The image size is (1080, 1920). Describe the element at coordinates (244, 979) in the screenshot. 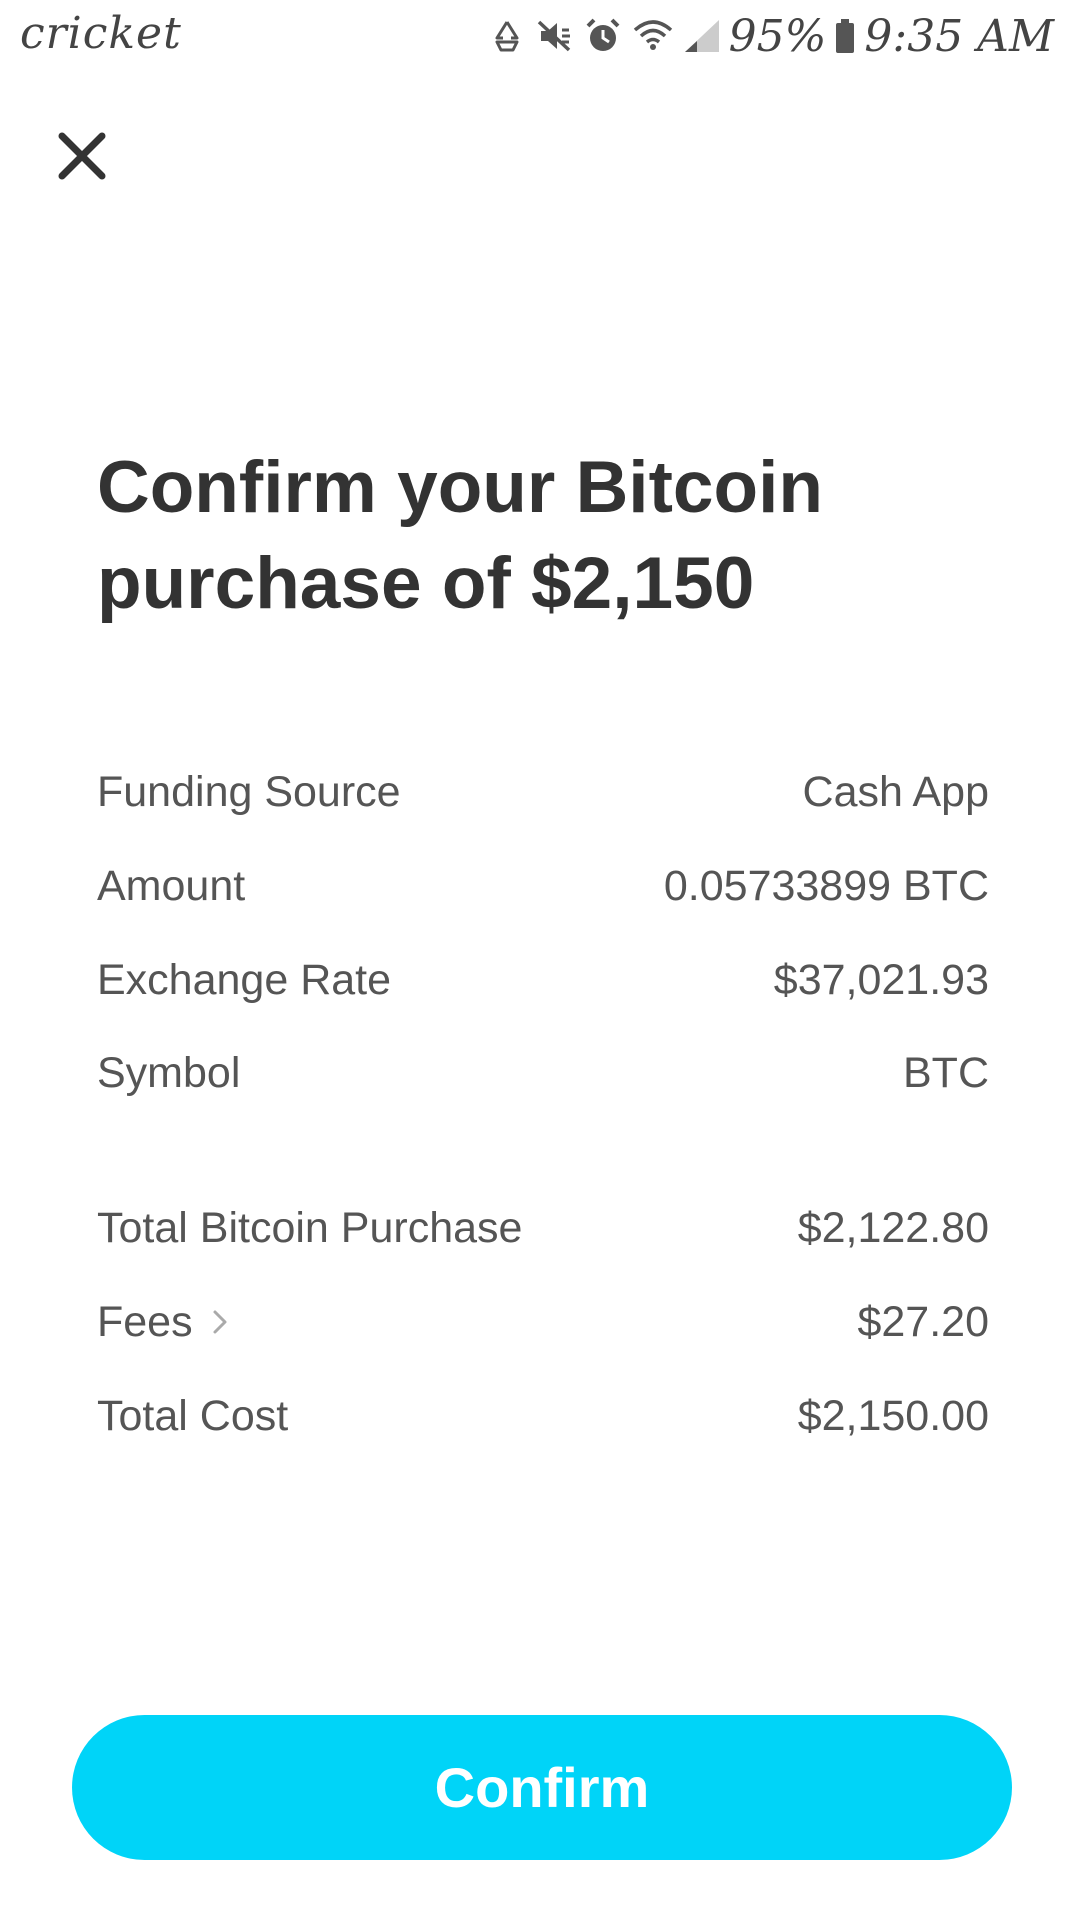

I see `detail-label: Exchange Rate` at that location.